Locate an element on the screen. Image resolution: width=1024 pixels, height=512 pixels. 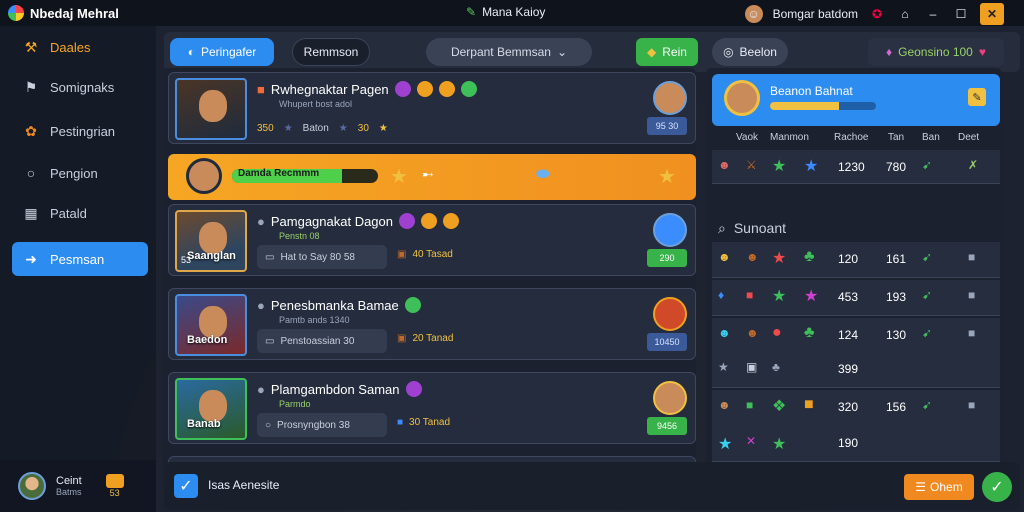
currency-button: ♦ Geonsino 100 ♥ is located at coordinates (936, 52).